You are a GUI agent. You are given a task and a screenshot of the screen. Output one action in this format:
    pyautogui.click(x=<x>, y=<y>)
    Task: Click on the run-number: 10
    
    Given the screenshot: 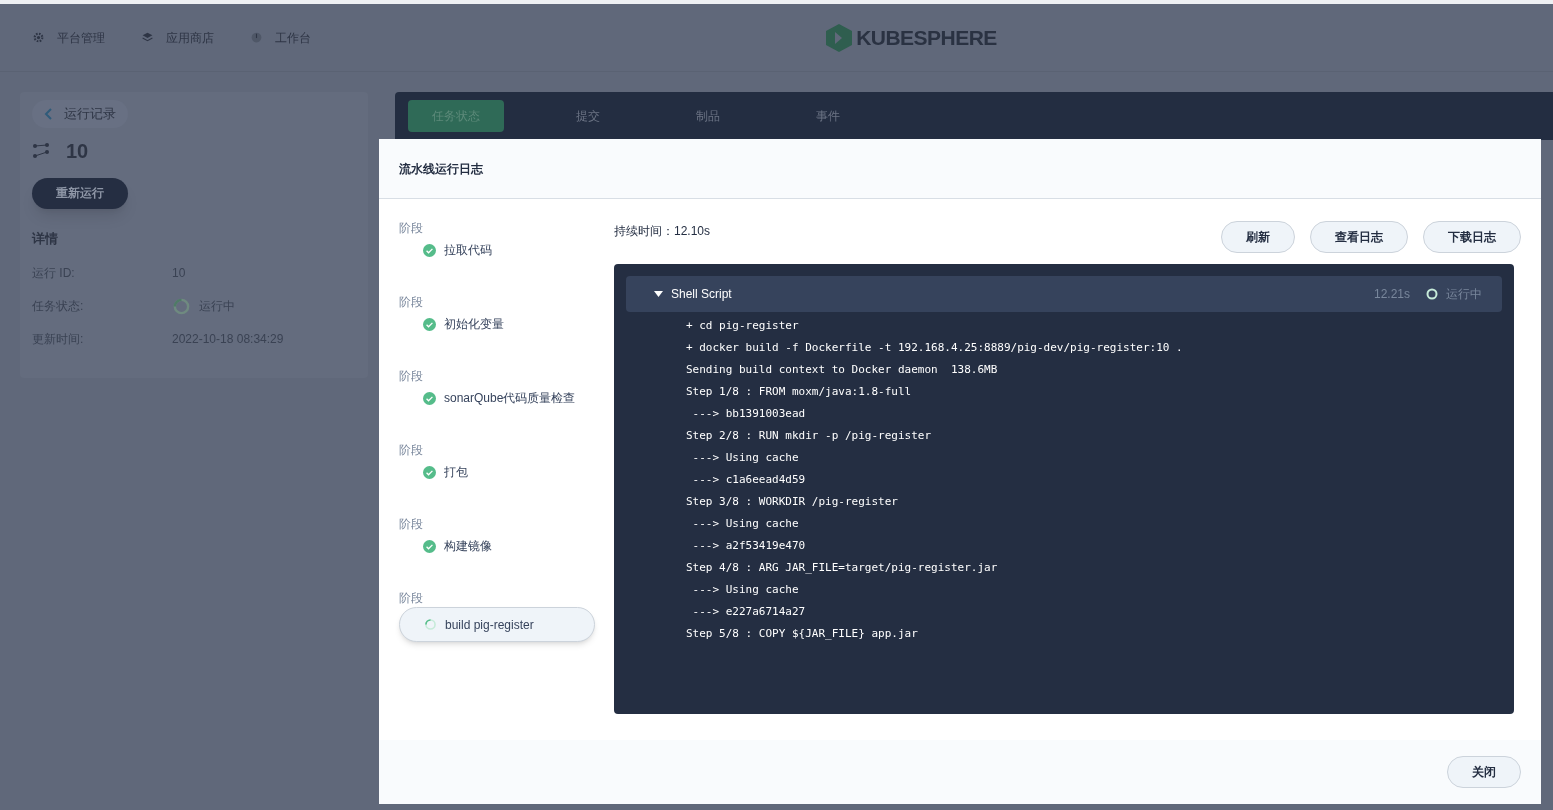 What is the action you would take?
    pyautogui.click(x=77, y=151)
    